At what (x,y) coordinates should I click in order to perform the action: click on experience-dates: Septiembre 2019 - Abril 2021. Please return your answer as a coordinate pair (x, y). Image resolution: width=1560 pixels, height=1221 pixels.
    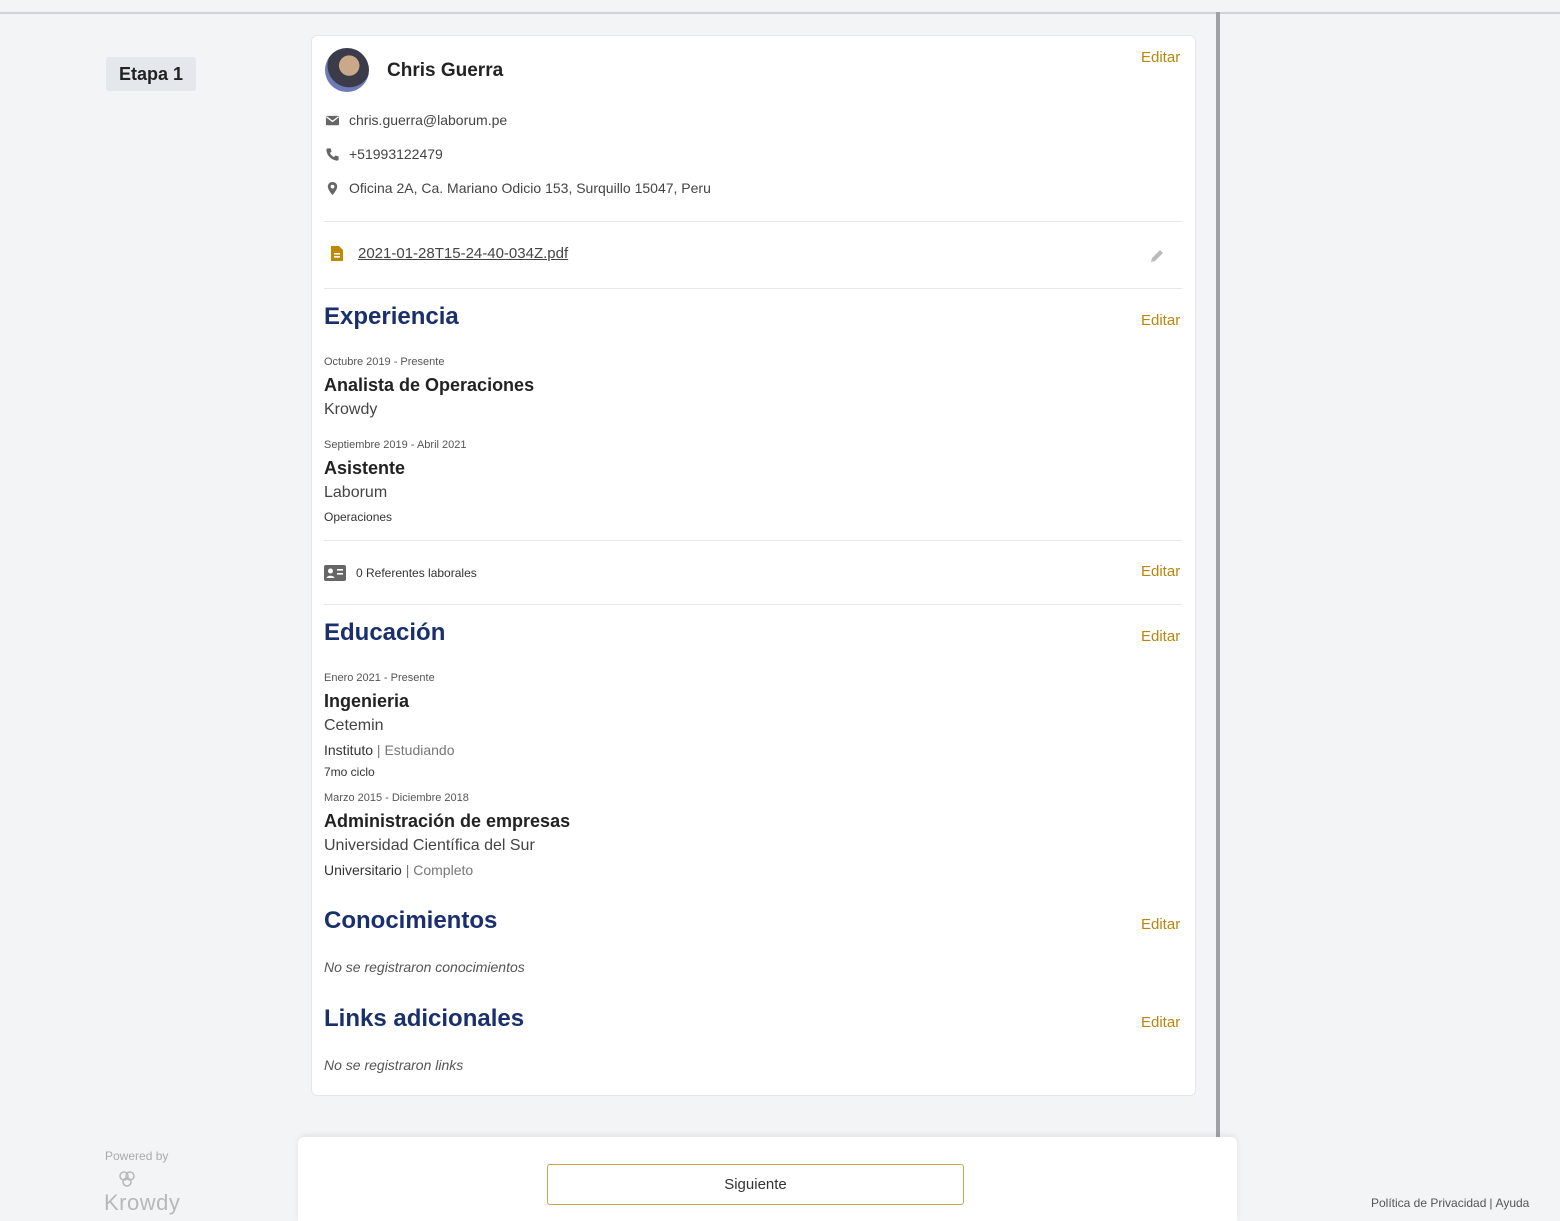
    Looking at the image, I should click on (395, 445).